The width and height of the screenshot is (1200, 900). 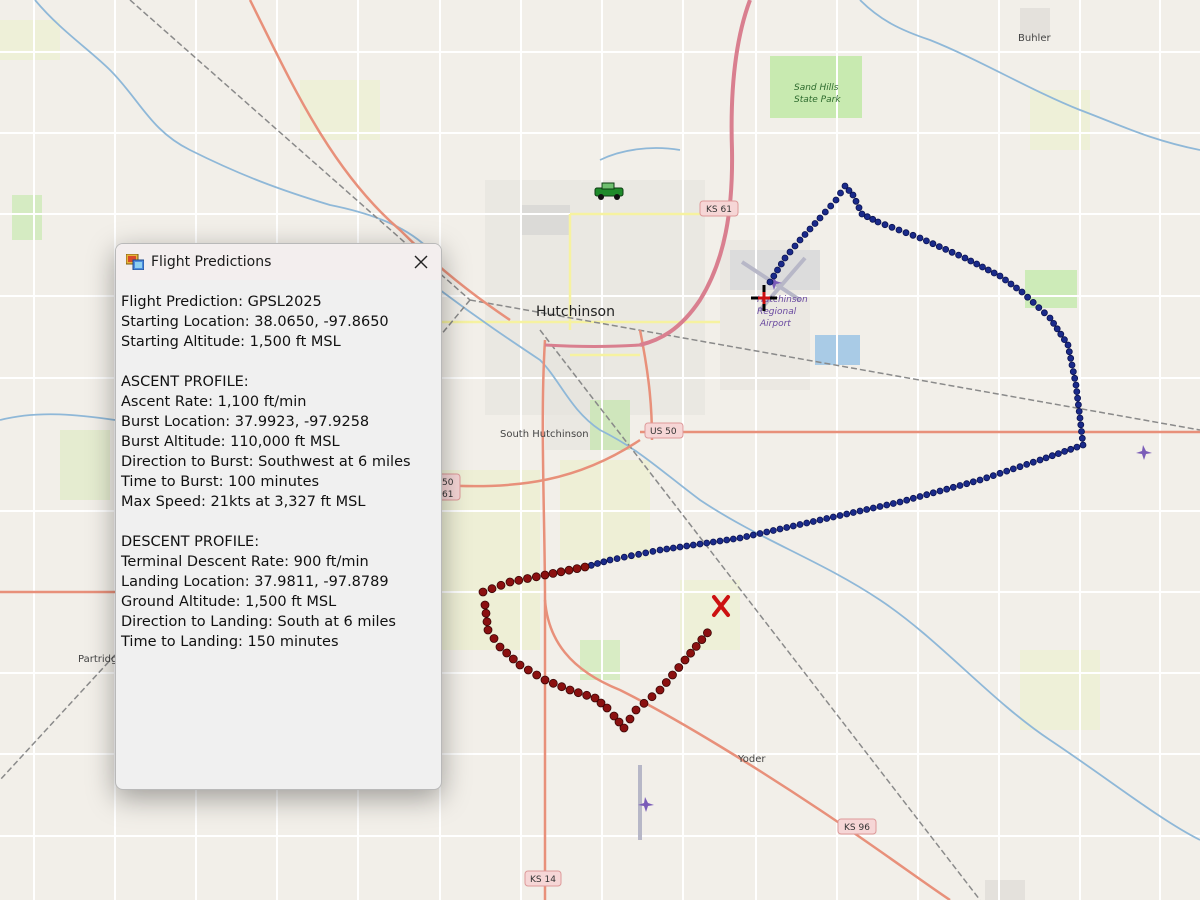 I want to click on svg-text: KS 61, so click(x=719, y=210).